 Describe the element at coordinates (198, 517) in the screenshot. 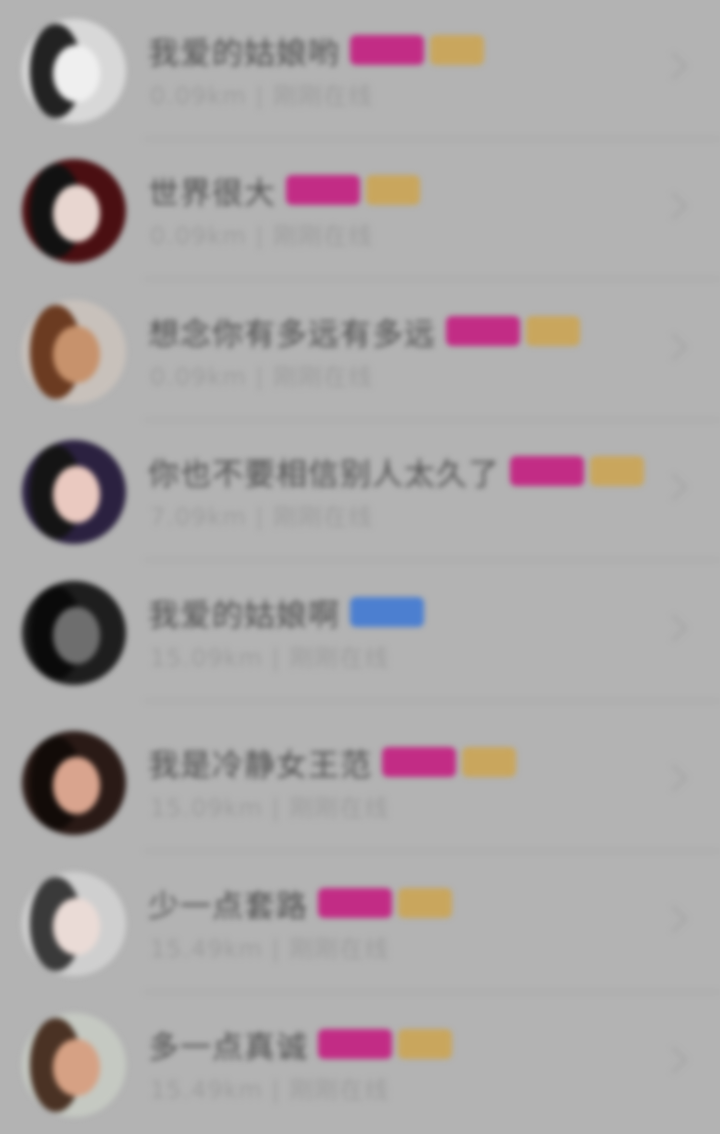

I see `distance: 7.09km` at that location.